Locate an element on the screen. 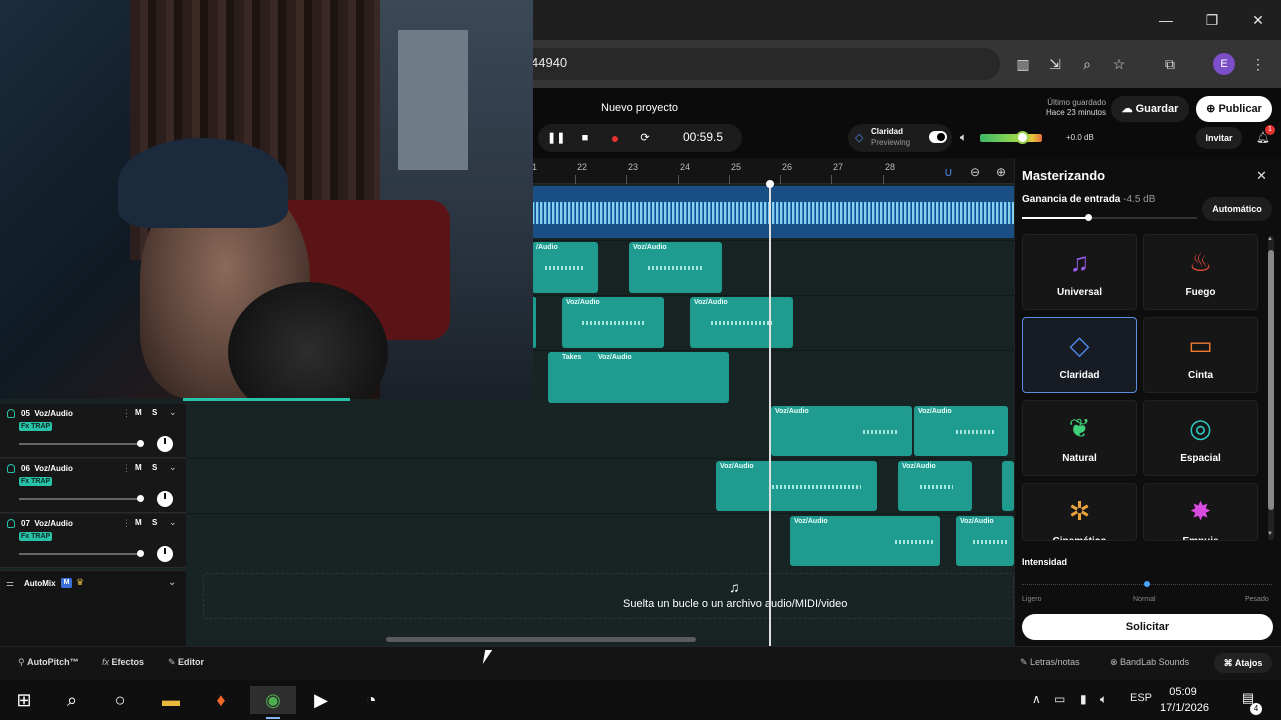  automatic-button: Automático is located at coordinates (1237, 209).